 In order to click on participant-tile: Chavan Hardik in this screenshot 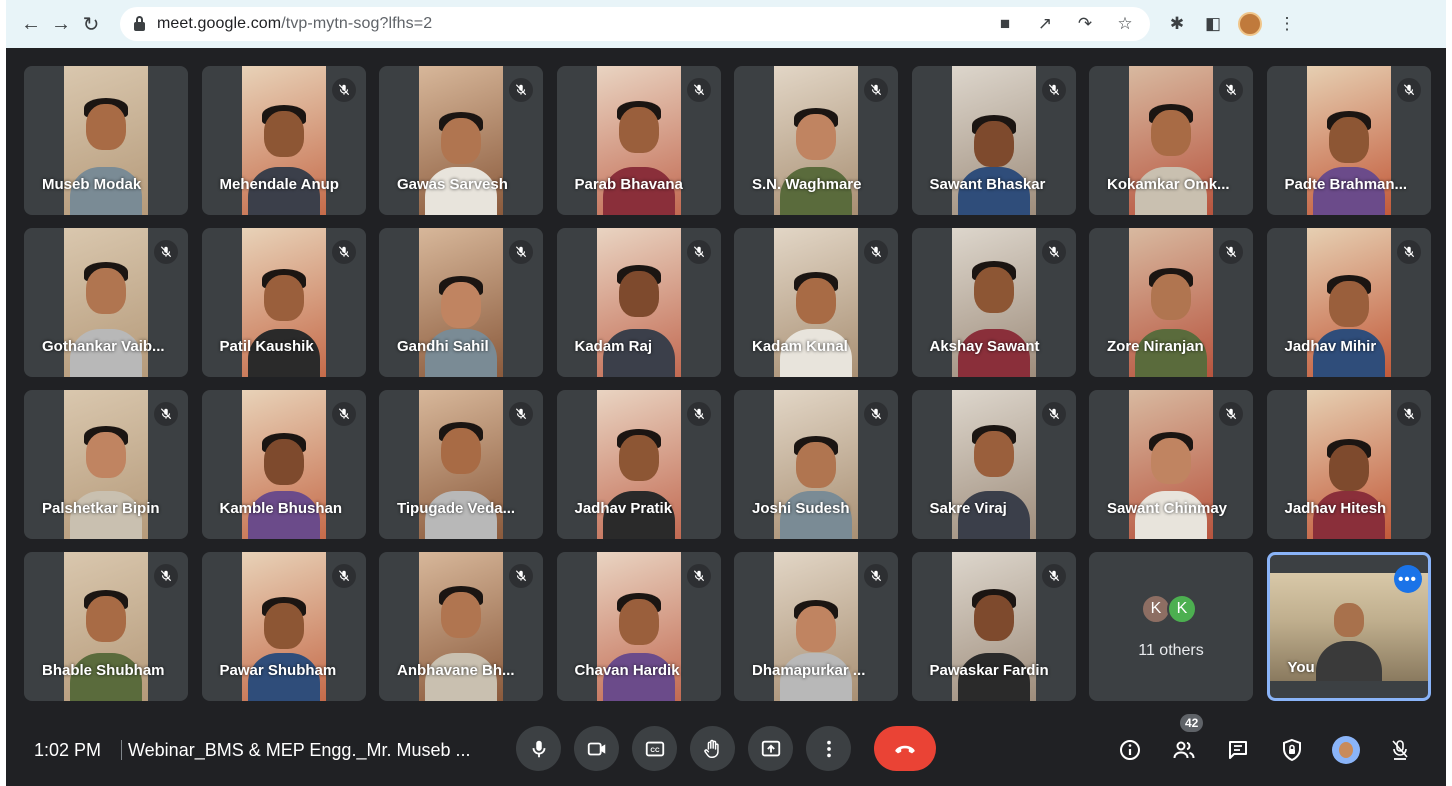, I will do `click(638, 626)`.